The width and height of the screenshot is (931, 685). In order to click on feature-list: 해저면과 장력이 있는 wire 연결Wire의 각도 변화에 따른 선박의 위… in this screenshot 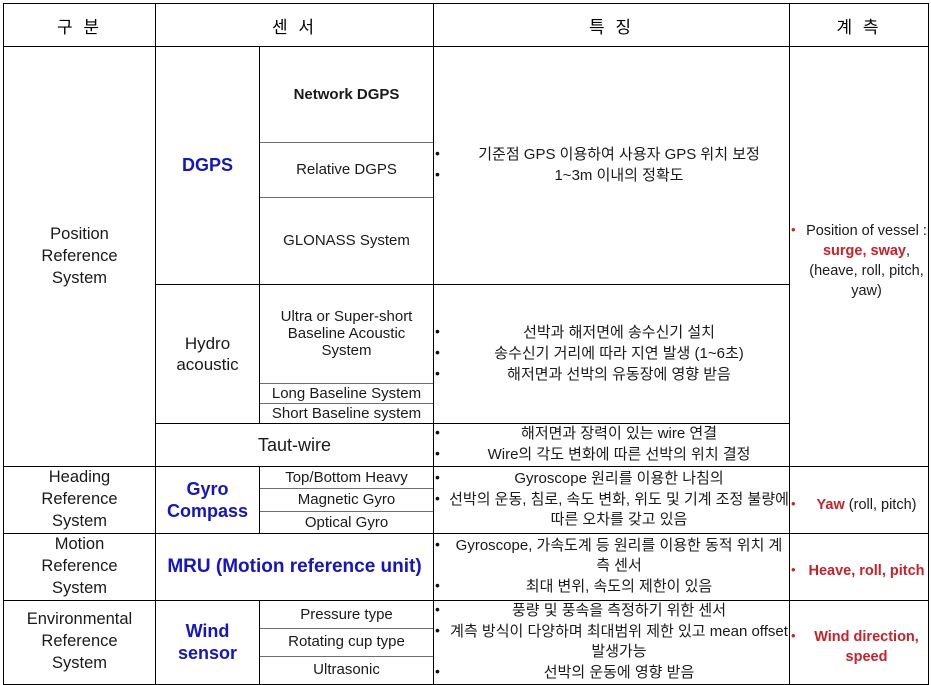, I will do `click(611, 444)`.